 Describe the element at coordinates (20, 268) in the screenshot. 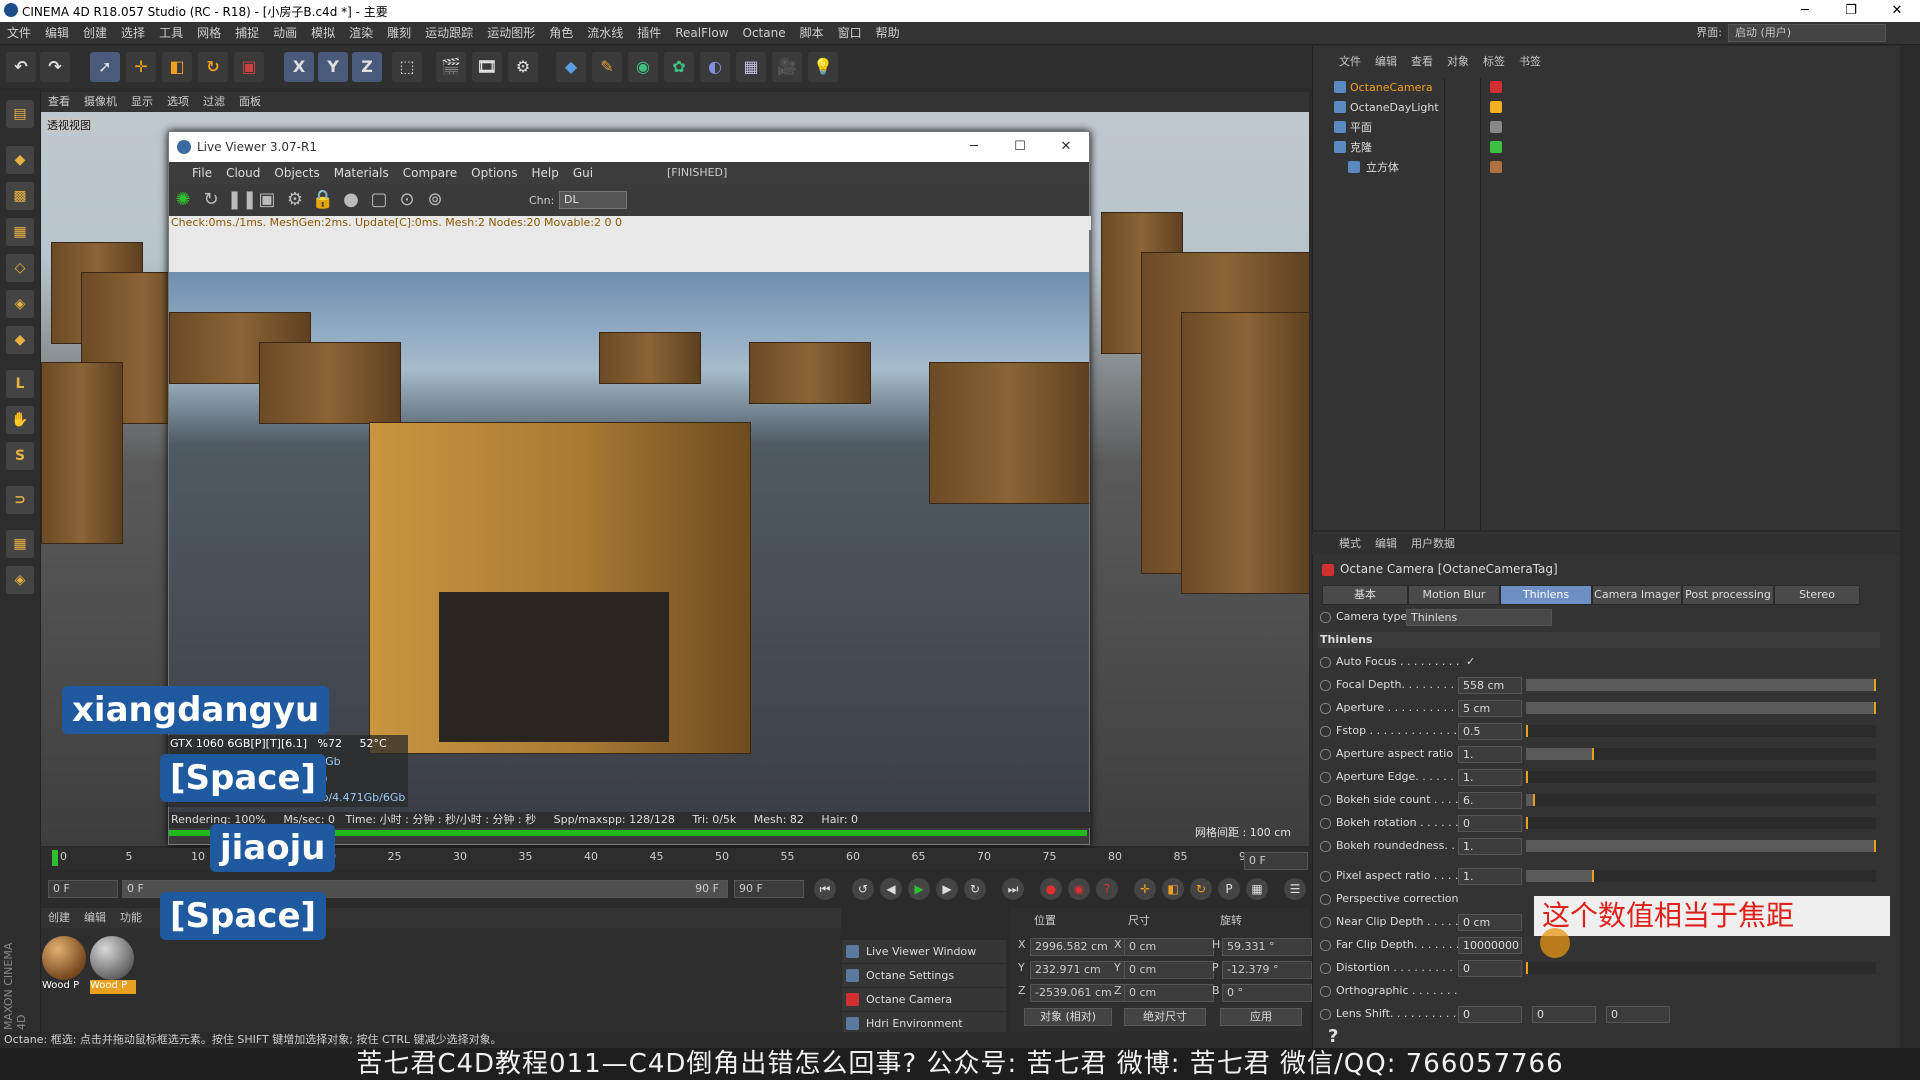

I see `points-mode-icon: ◇` at that location.